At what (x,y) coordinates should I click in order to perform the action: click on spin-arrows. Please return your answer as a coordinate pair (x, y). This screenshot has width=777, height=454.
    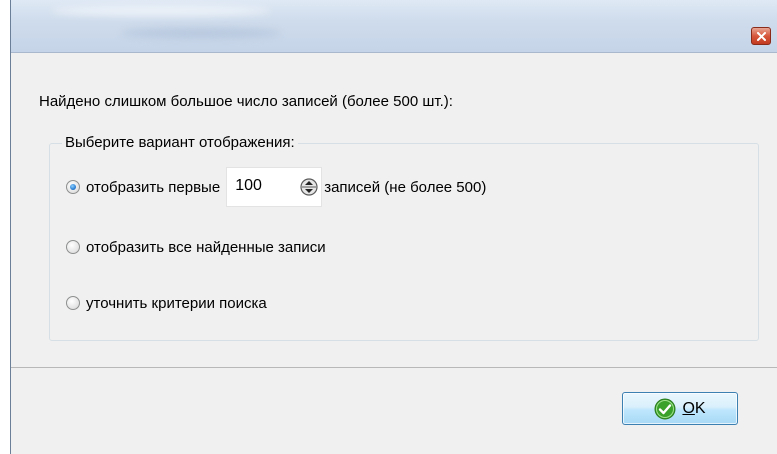
    Looking at the image, I should click on (309, 187).